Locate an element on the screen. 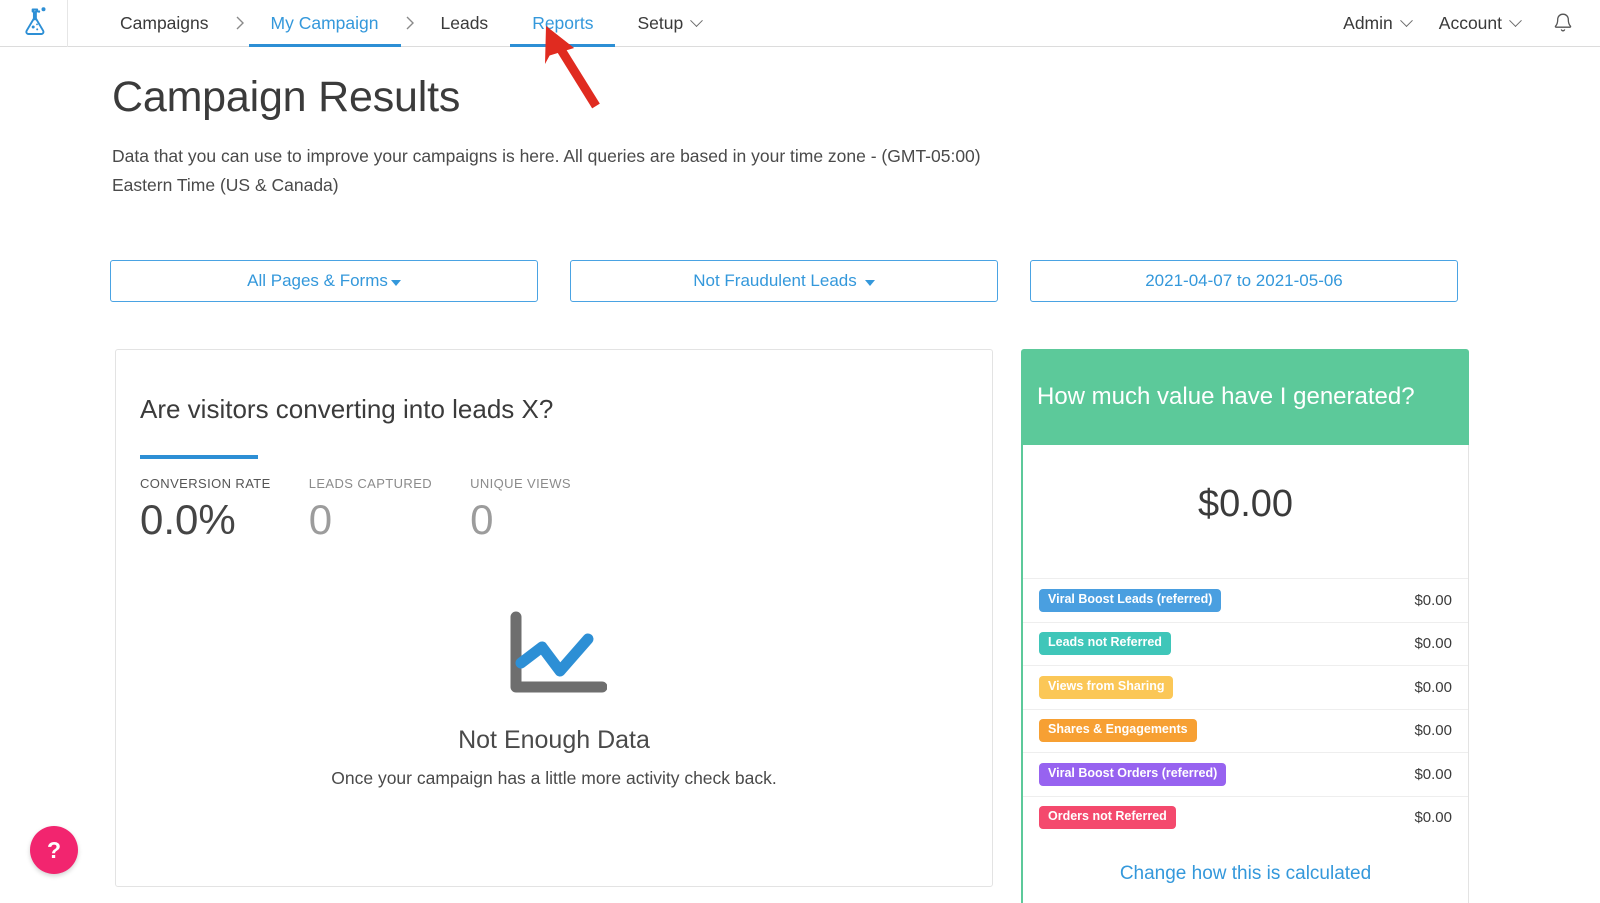  question-mark-icon: ? is located at coordinates (54, 849).